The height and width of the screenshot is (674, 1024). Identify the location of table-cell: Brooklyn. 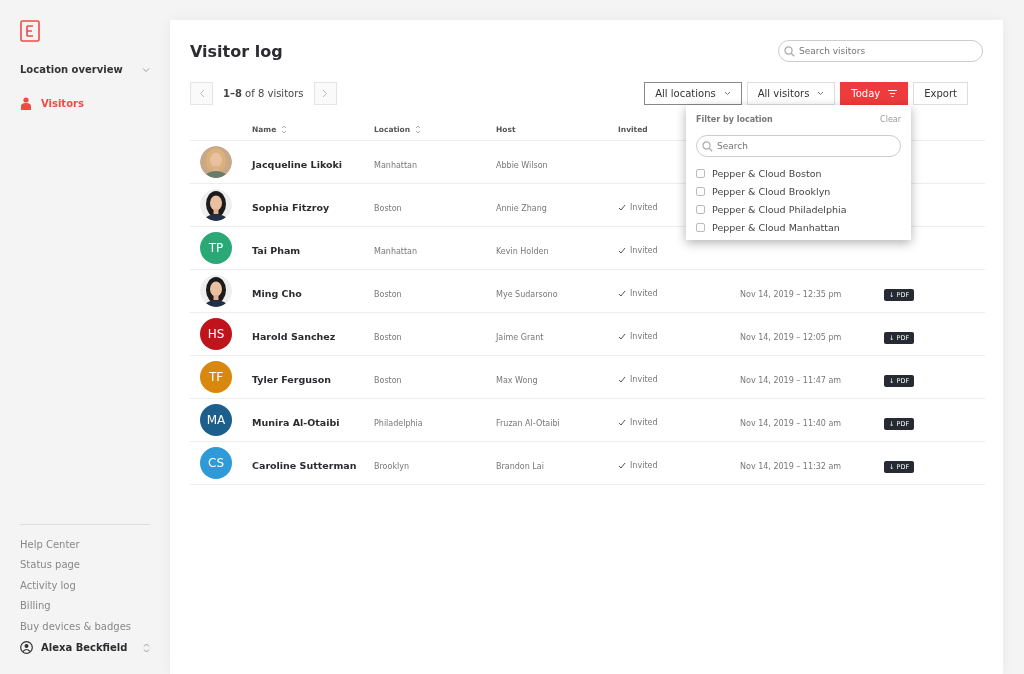
(392, 466).